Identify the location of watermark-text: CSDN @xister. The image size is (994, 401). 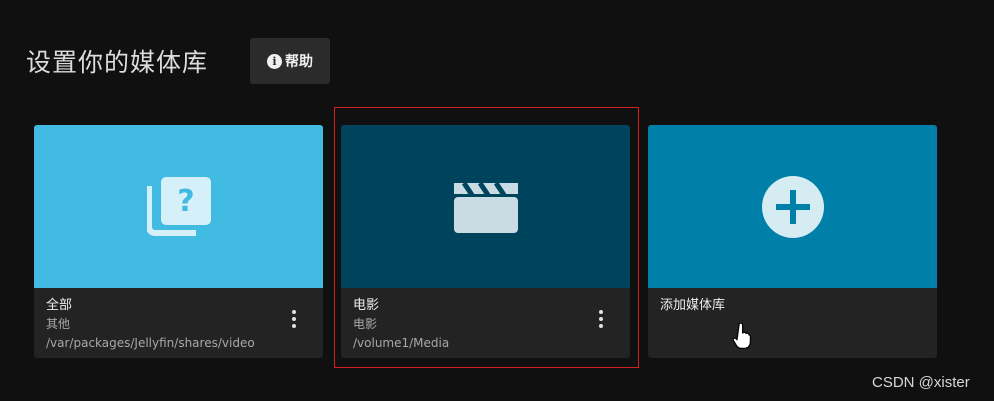
(921, 382).